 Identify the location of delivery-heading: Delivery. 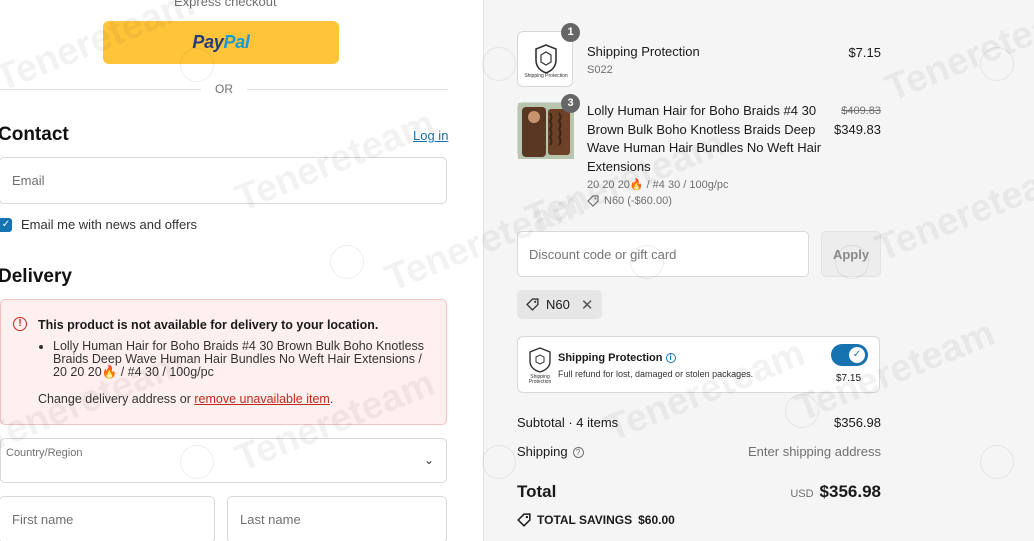
(36, 276).